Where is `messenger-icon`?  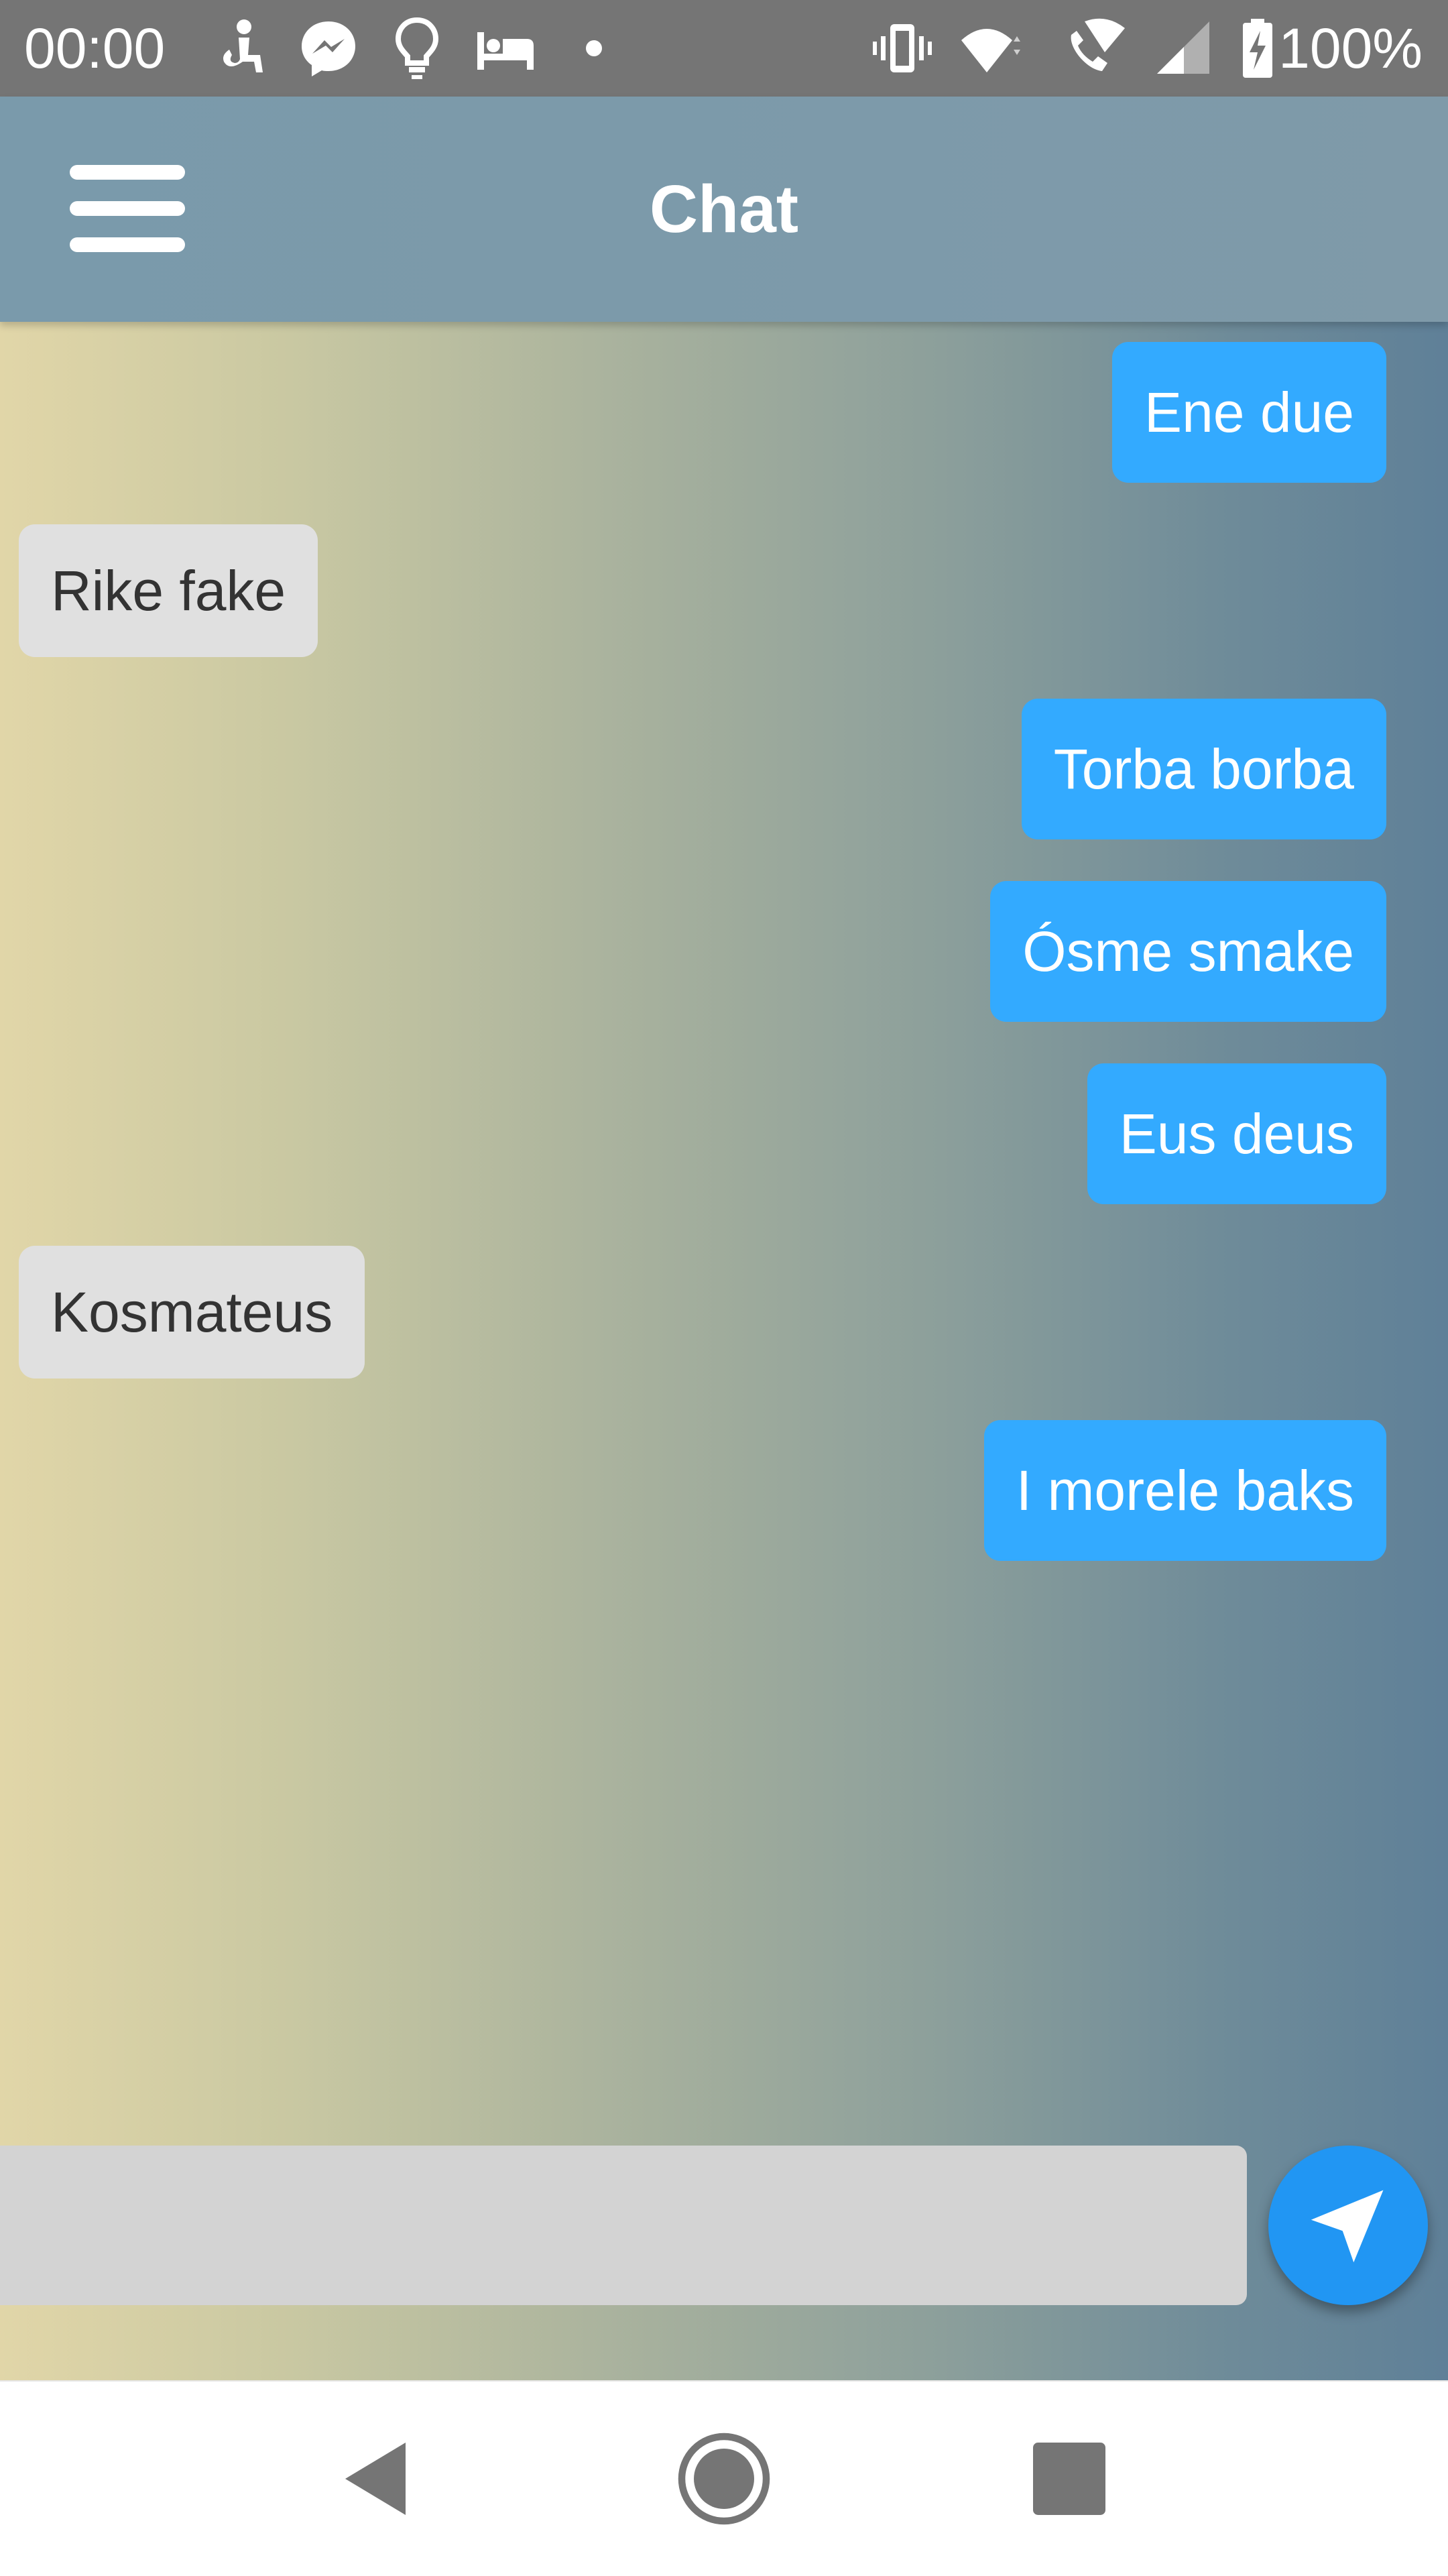
messenger-icon is located at coordinates (328, 48).